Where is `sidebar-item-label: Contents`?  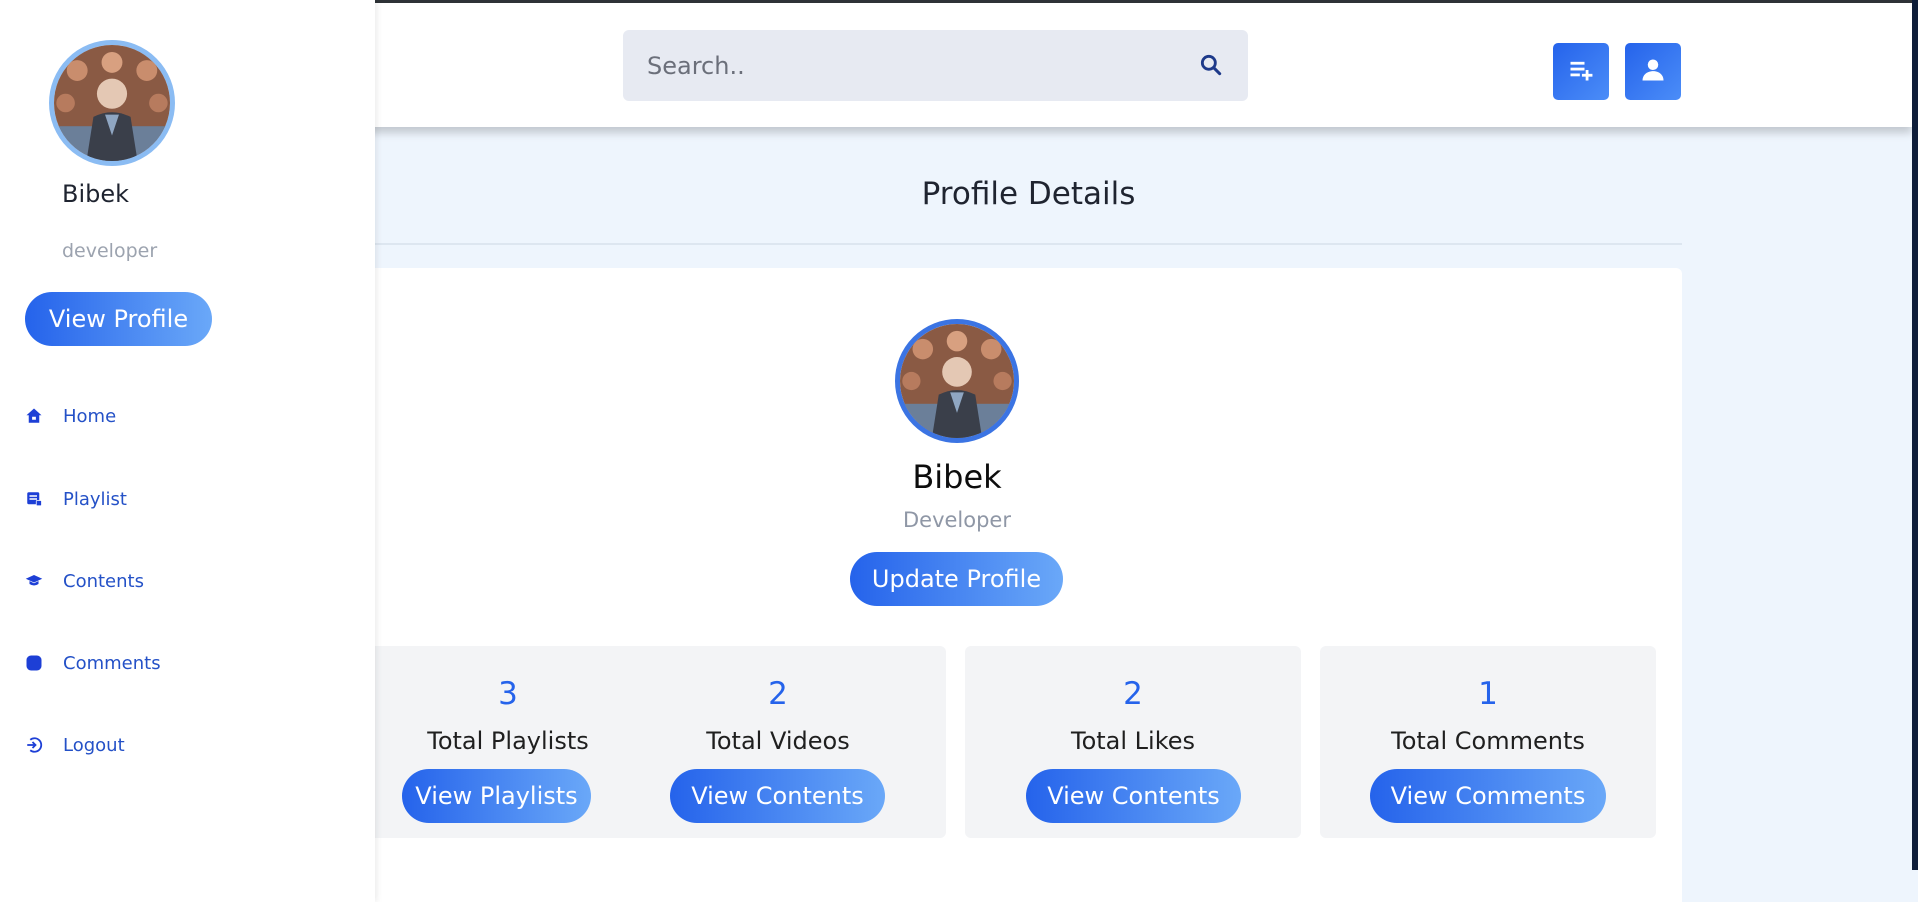
sidebar-item-label: Contents is located at coordinates (103, 581).